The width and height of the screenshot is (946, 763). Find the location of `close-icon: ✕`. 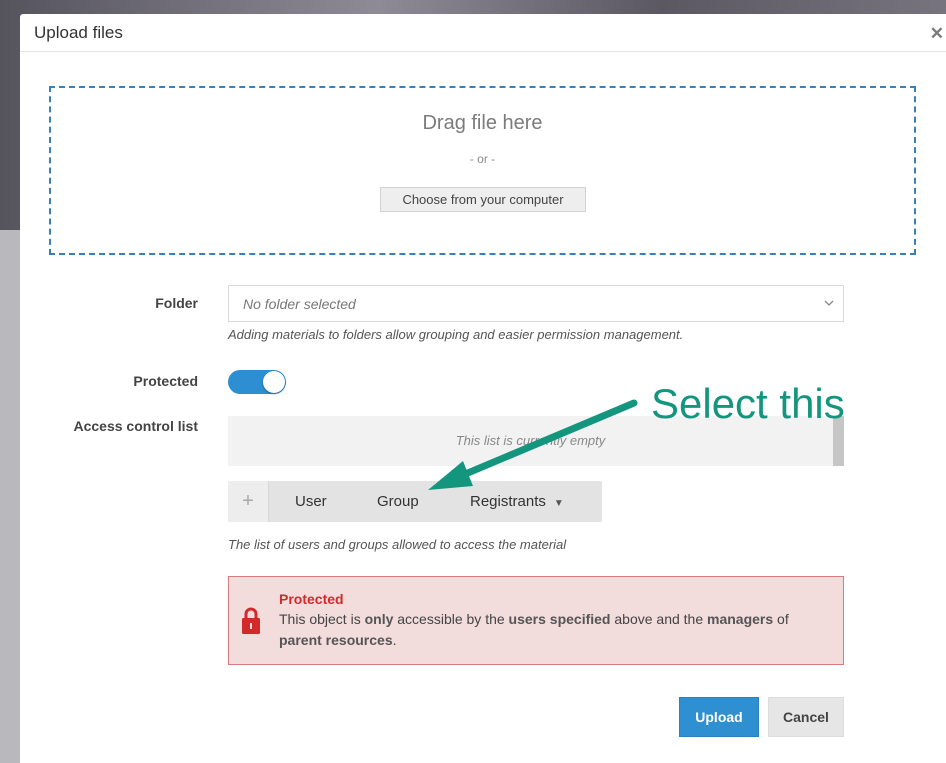

close-icon: ✕ is located at coordinates (937, 34).